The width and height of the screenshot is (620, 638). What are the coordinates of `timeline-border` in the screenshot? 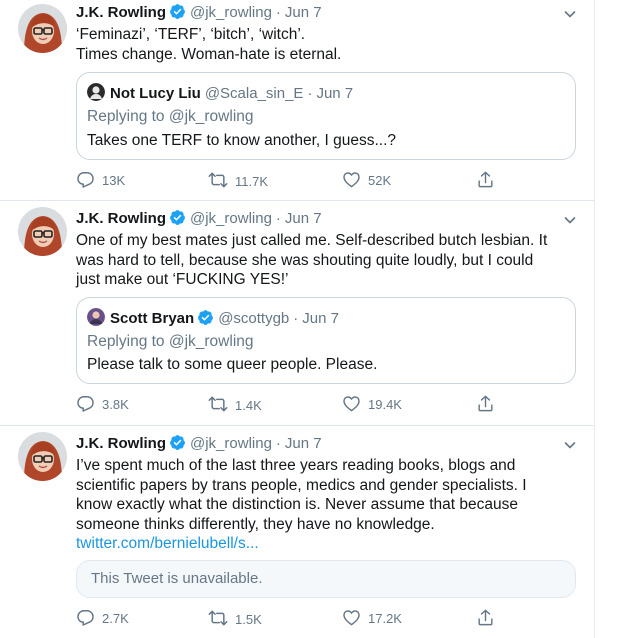 It's located at (594, 319).